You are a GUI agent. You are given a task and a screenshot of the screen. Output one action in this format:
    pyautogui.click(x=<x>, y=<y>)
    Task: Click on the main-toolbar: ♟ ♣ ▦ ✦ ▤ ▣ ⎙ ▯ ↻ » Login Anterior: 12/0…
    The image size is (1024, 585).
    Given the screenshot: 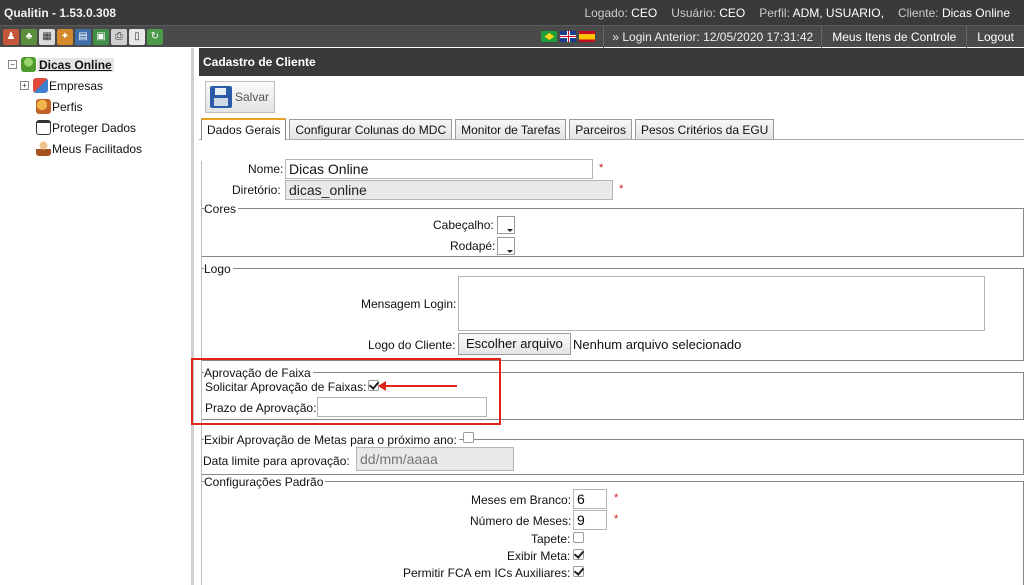 What is the action you would take?
    pyautogui.click(x=512, y=36)
    